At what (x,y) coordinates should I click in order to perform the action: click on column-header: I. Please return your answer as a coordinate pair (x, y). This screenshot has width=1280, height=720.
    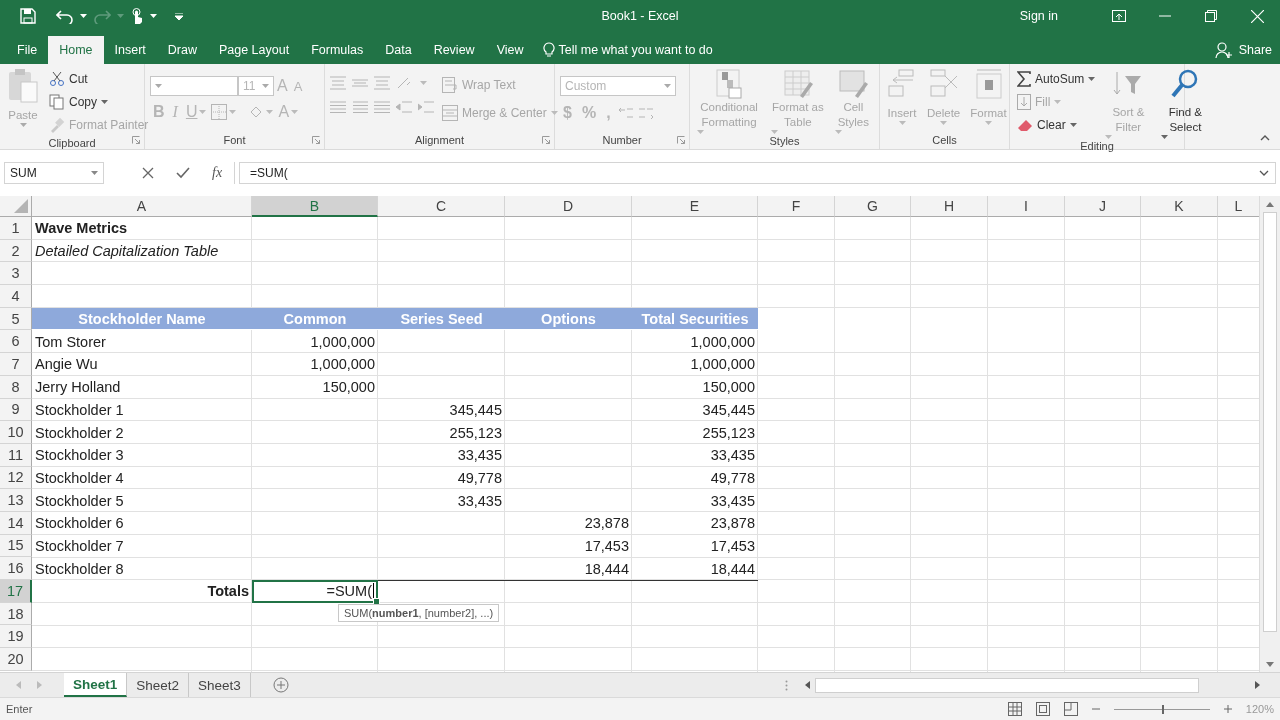
    Looking at the image, I should click on (1026, 206).